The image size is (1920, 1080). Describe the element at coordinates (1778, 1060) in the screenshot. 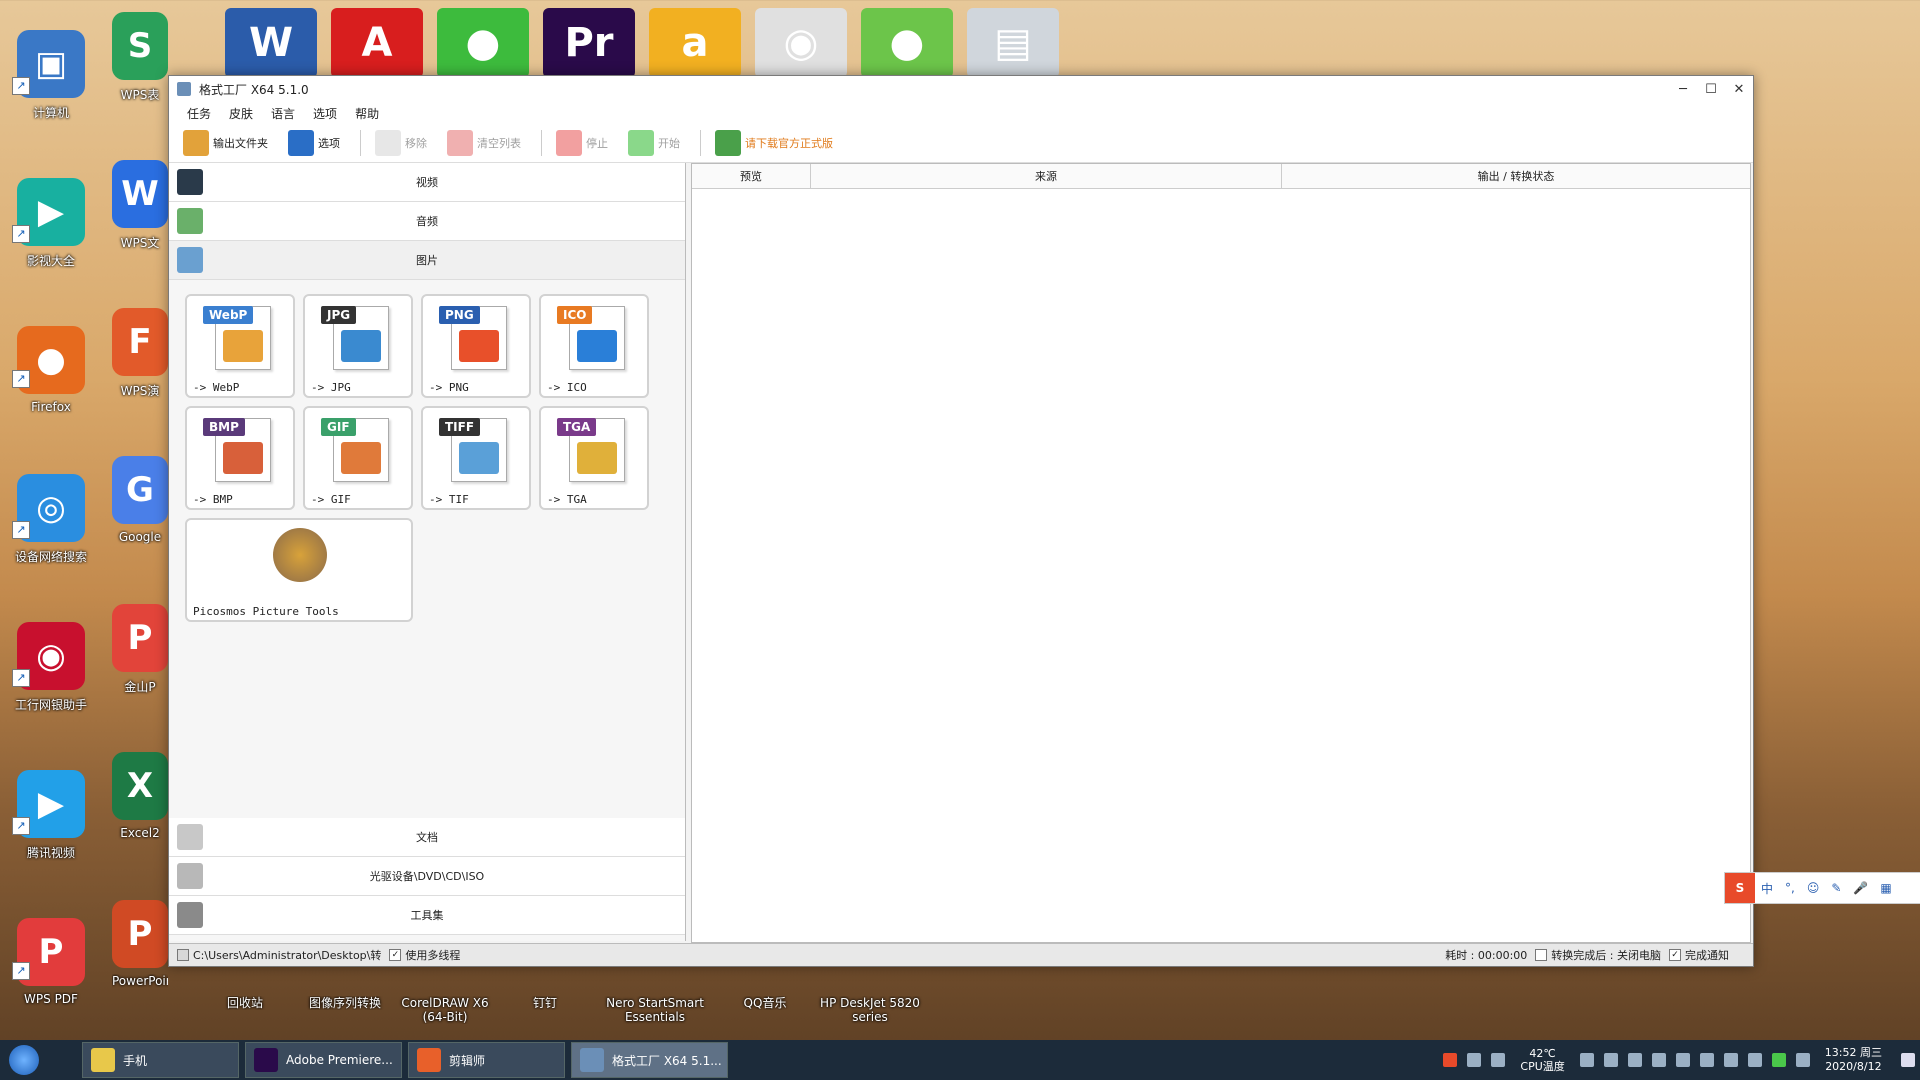

I see `wechat-tray-icon` at that location.